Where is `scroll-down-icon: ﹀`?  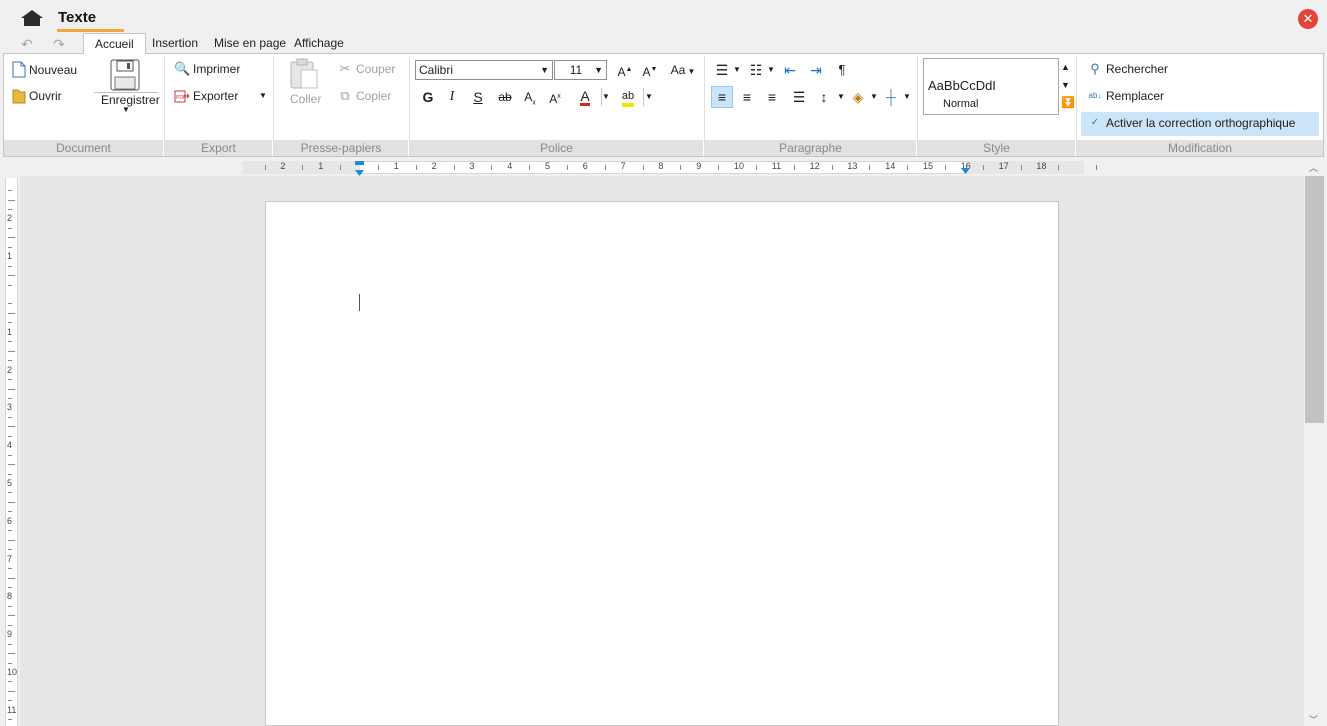
scroll-down-icon: ﹀ is located at coordinates (1313, 719).